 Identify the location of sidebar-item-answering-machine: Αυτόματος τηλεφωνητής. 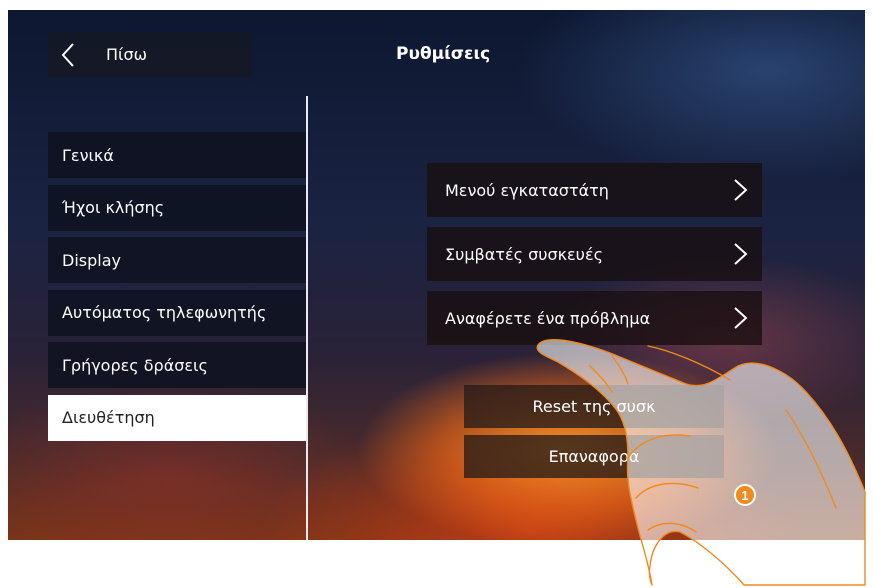
(177, 312).